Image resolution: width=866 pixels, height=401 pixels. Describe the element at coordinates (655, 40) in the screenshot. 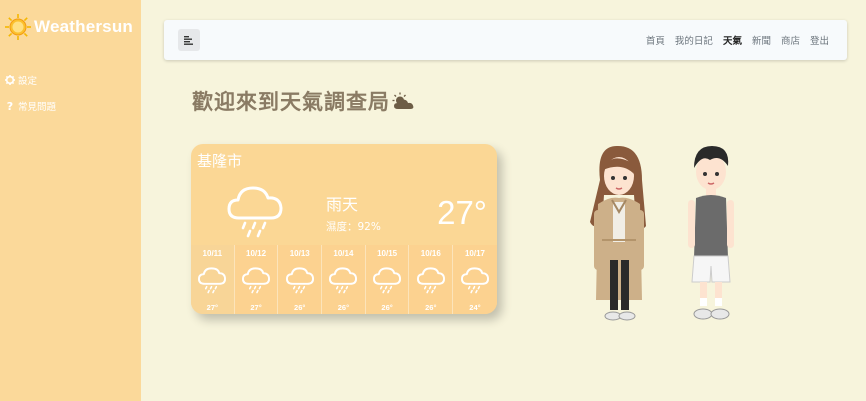

I see `nav-link-home: 首頁` at that location.